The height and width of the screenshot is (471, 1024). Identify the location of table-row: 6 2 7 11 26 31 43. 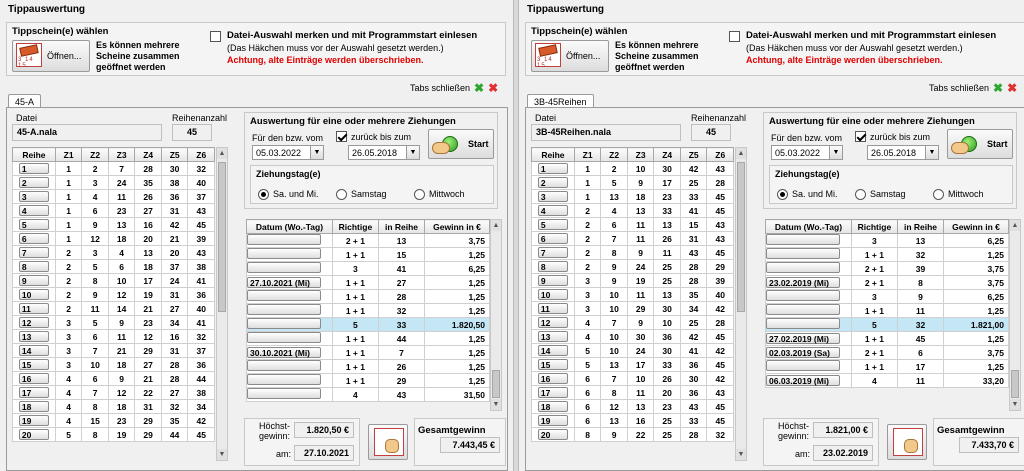
(632, 238).